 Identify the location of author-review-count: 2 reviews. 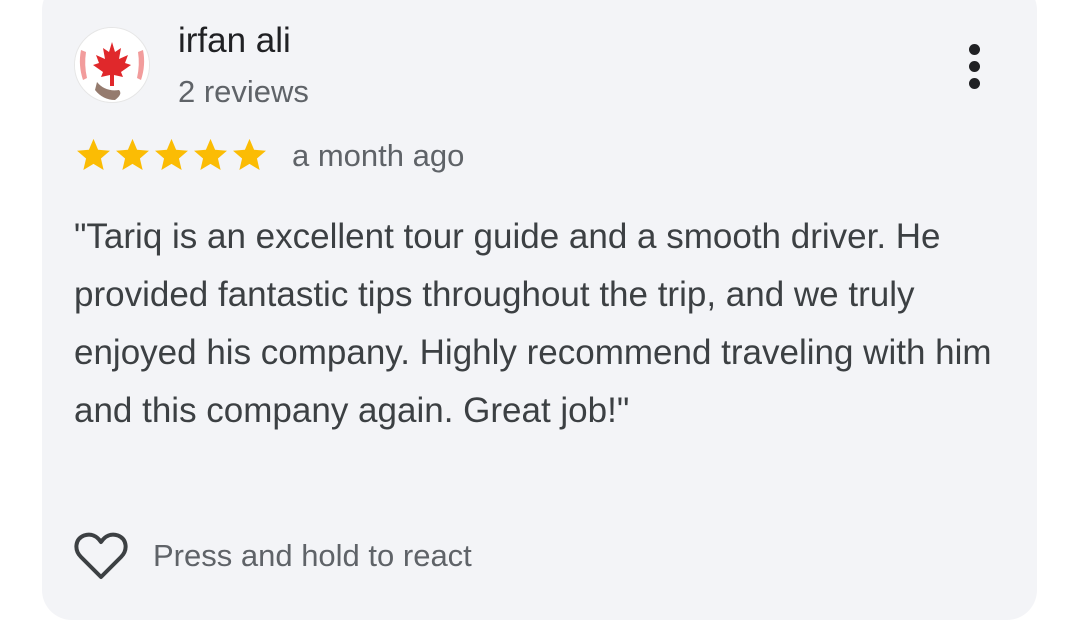
(243, 91).